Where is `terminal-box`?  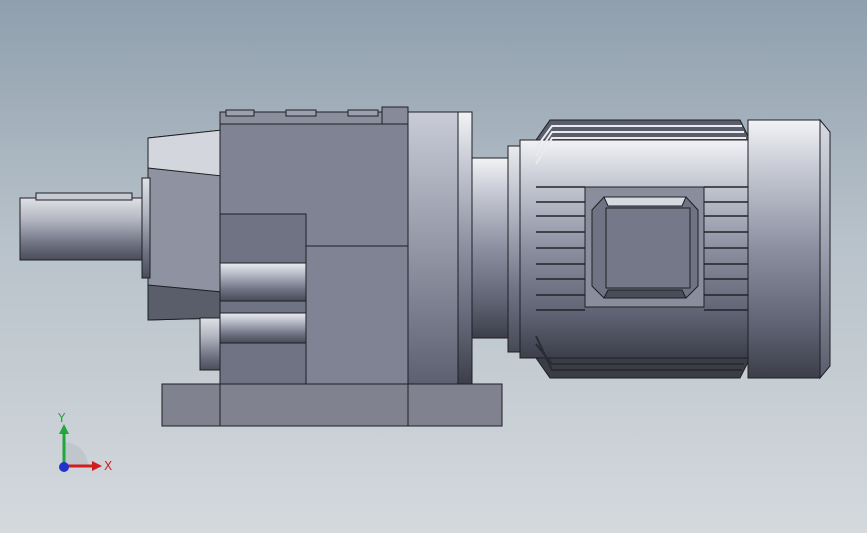 terminal-box is located at coordinates (644, 247).